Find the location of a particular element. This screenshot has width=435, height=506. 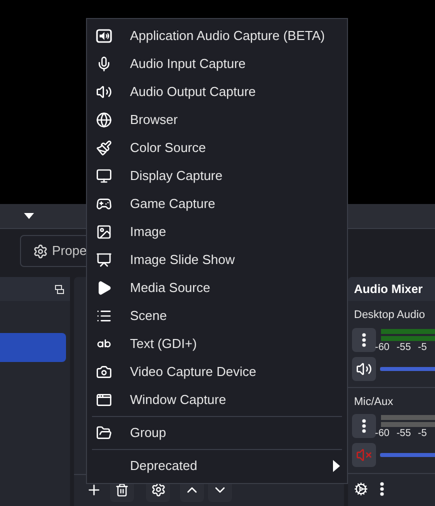

camera-icon is located at coordinates (104, 372).